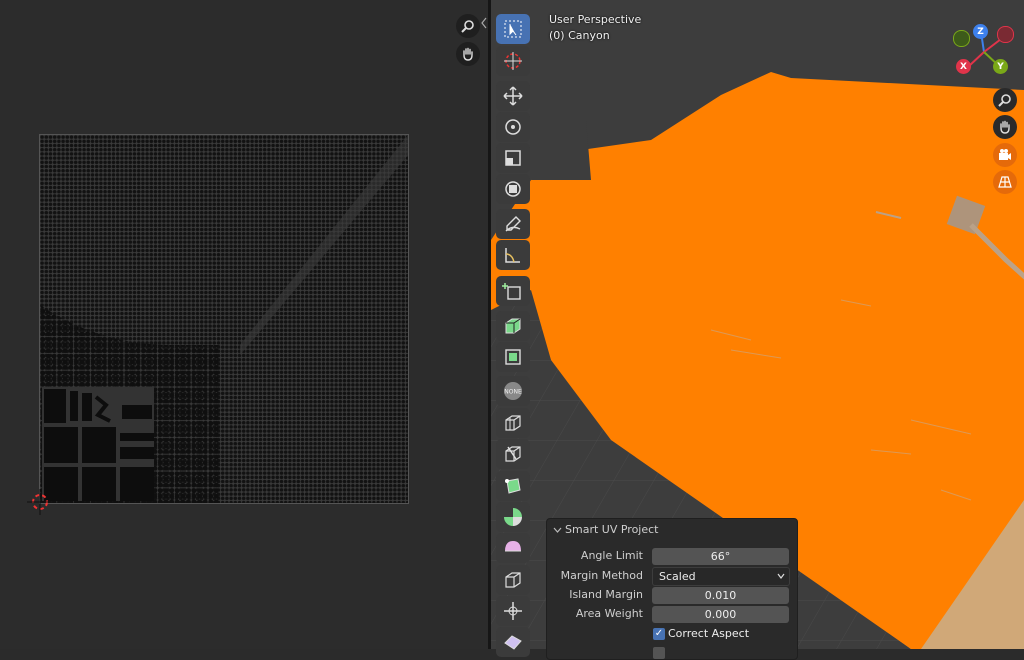 The width and height of the screenshot is (1024, 660). I want to click on viewport-mode-label: User Perspective, so click(595, 19).